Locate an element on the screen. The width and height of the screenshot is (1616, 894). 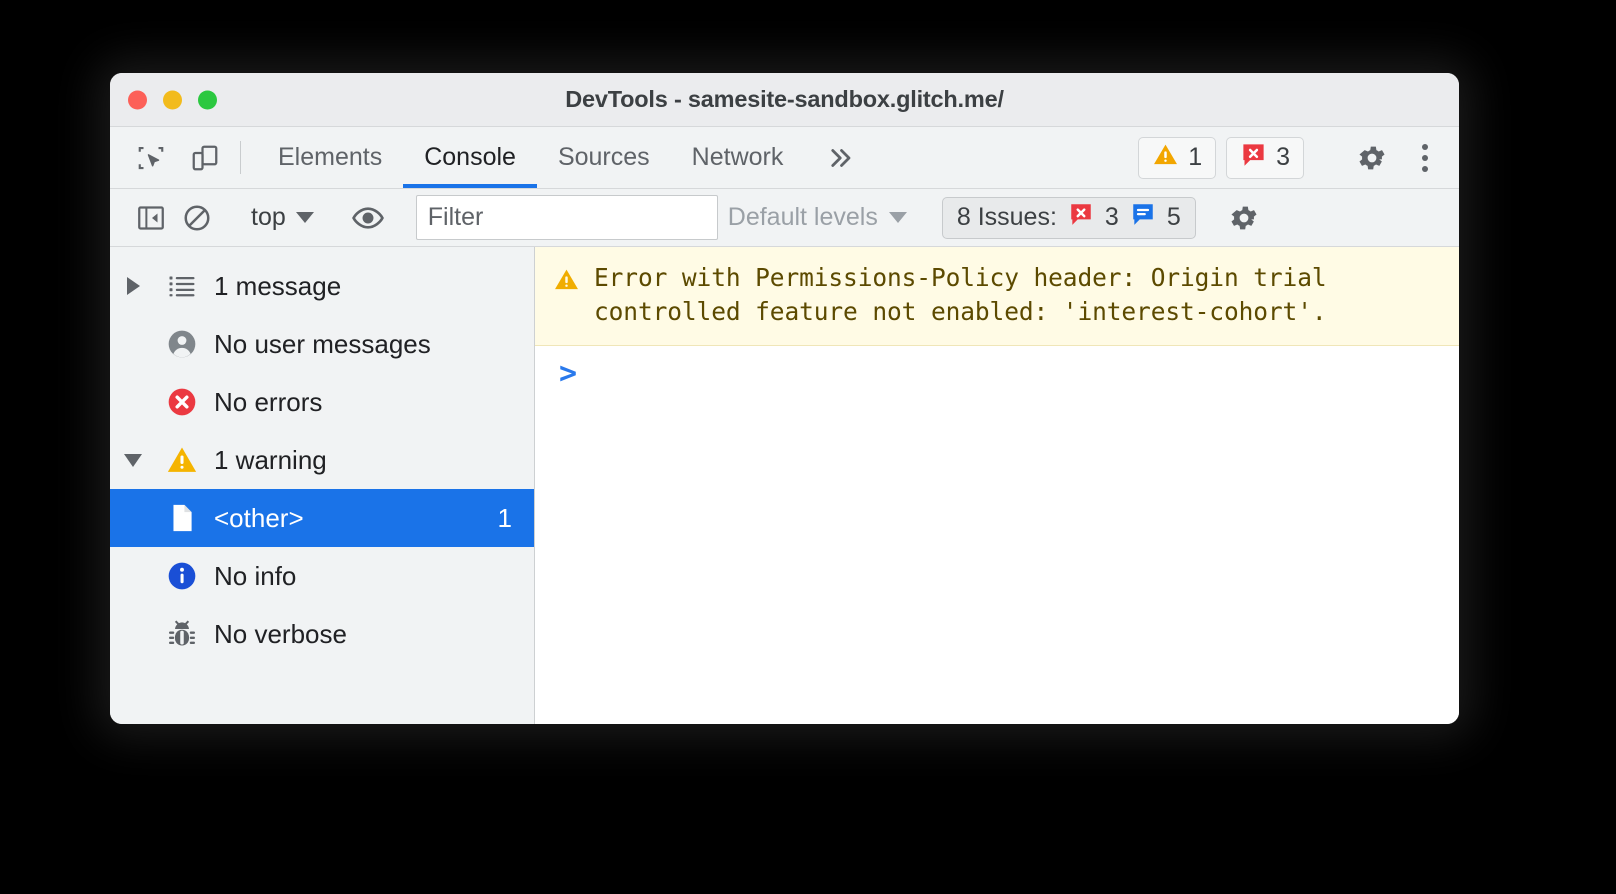
maximize-window-button is located at coordinates (207, 99).